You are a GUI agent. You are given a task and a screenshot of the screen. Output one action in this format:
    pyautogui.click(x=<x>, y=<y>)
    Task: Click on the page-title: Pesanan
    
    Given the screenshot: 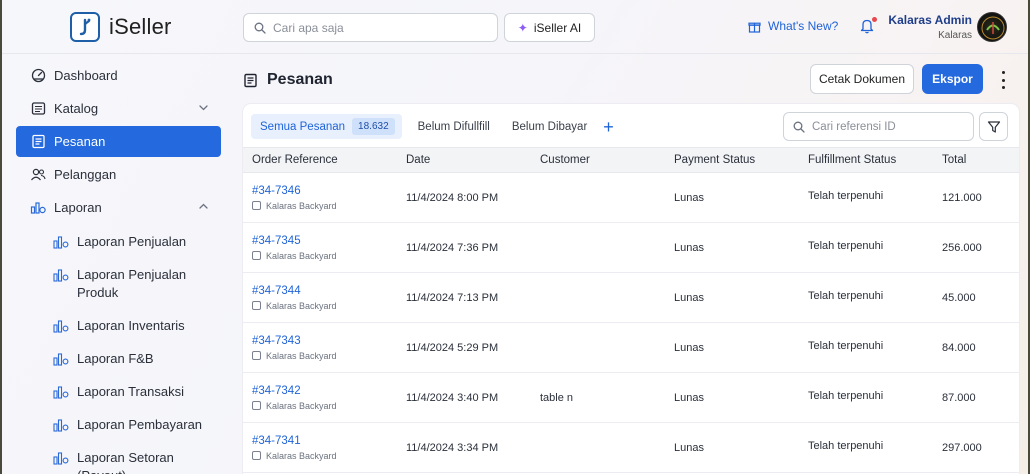 What is the action you would take?
    pyautogui.click(x=288, y=80)
    